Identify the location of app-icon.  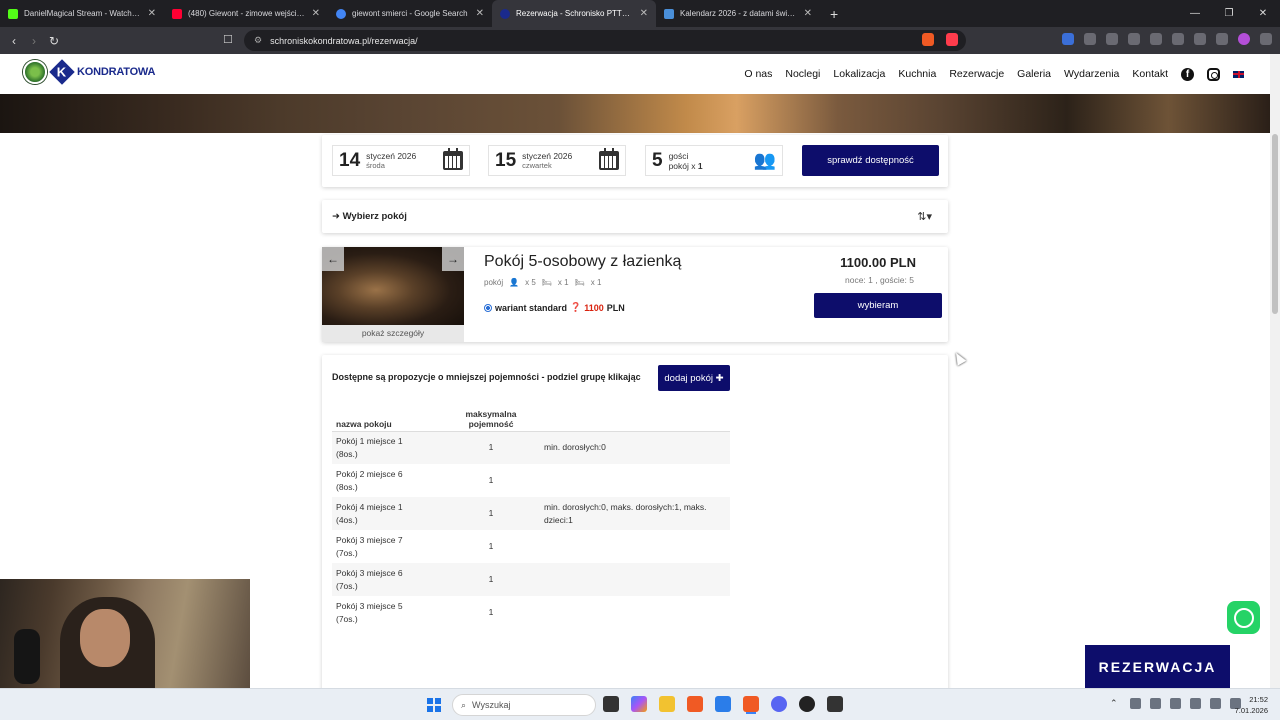
(835, 704).